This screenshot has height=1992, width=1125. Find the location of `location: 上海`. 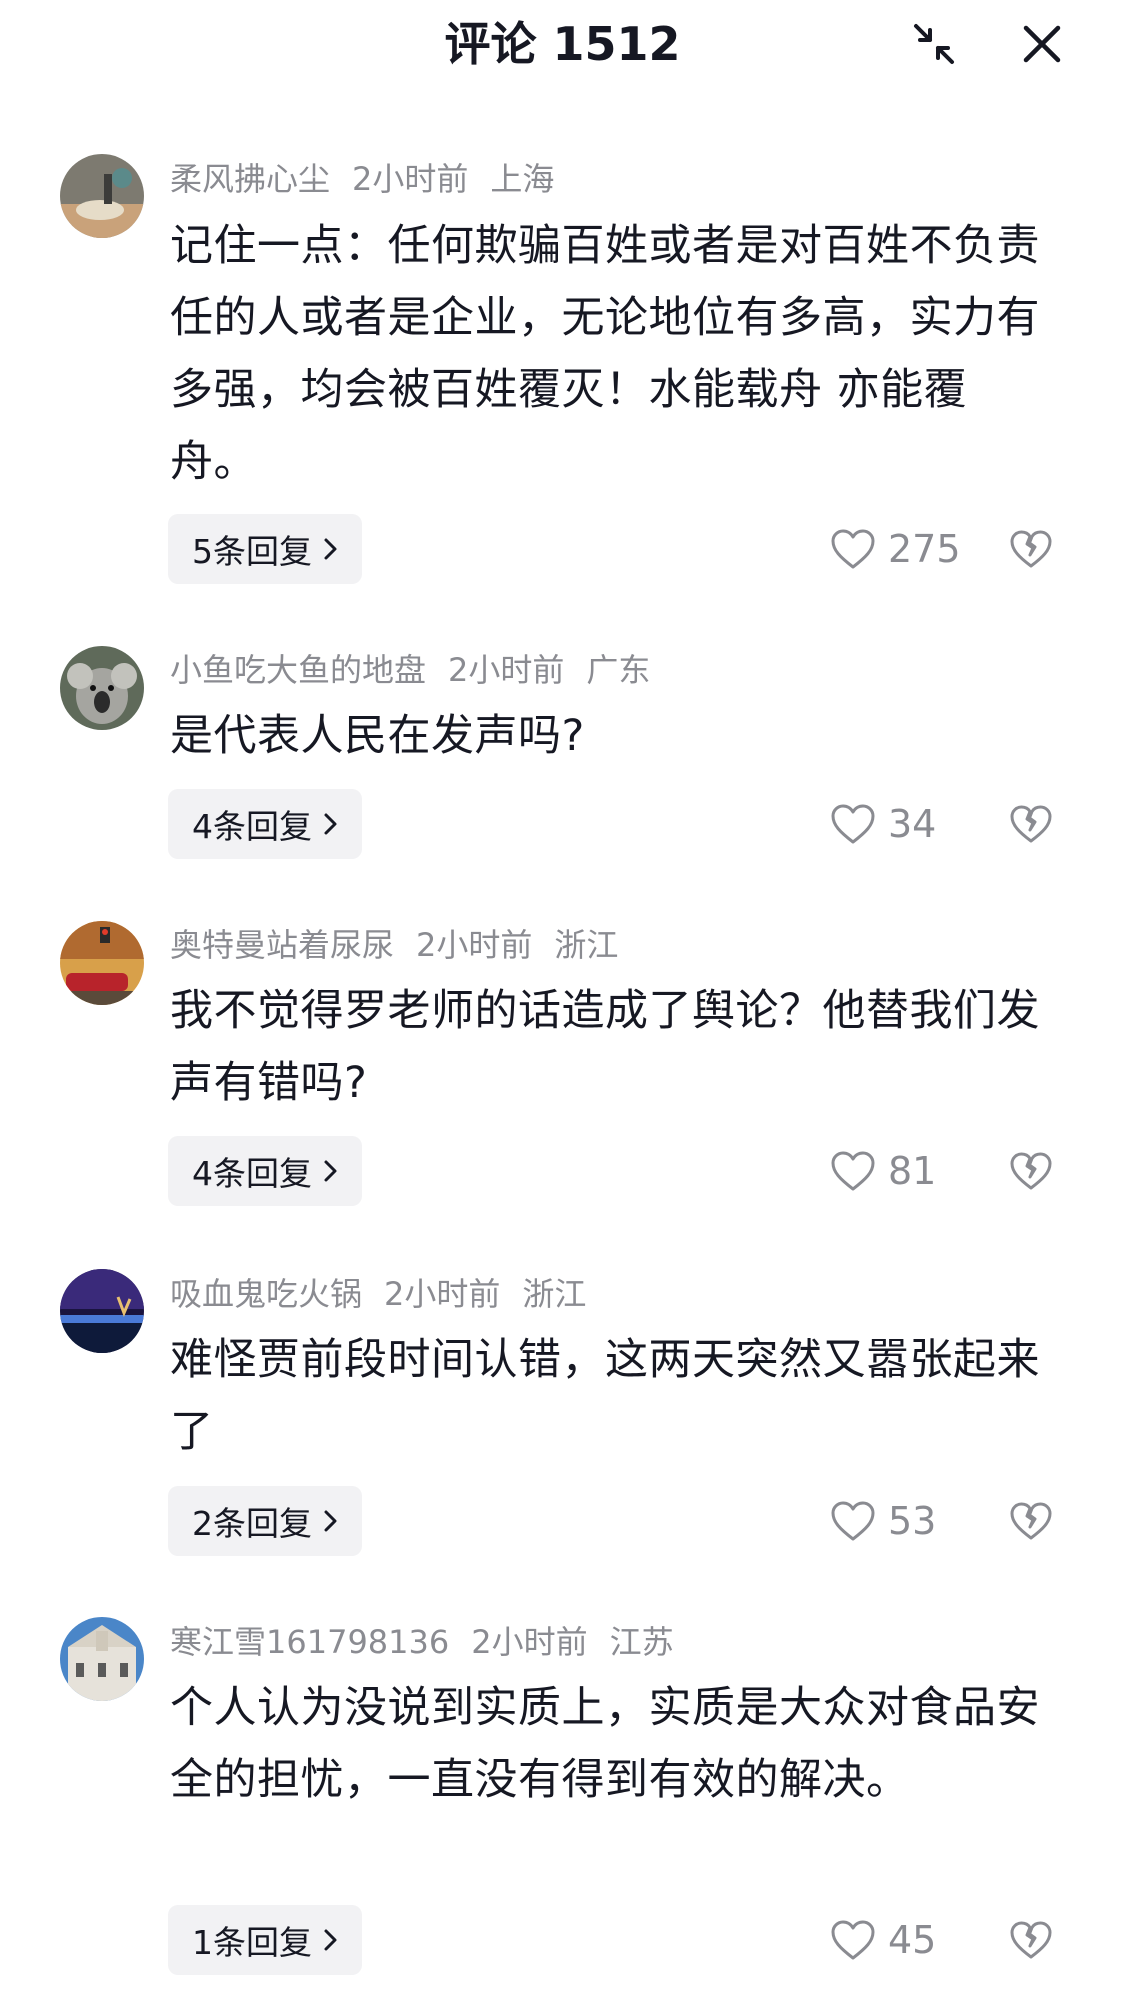

location: 上海 is located at coordinates (522, 179).